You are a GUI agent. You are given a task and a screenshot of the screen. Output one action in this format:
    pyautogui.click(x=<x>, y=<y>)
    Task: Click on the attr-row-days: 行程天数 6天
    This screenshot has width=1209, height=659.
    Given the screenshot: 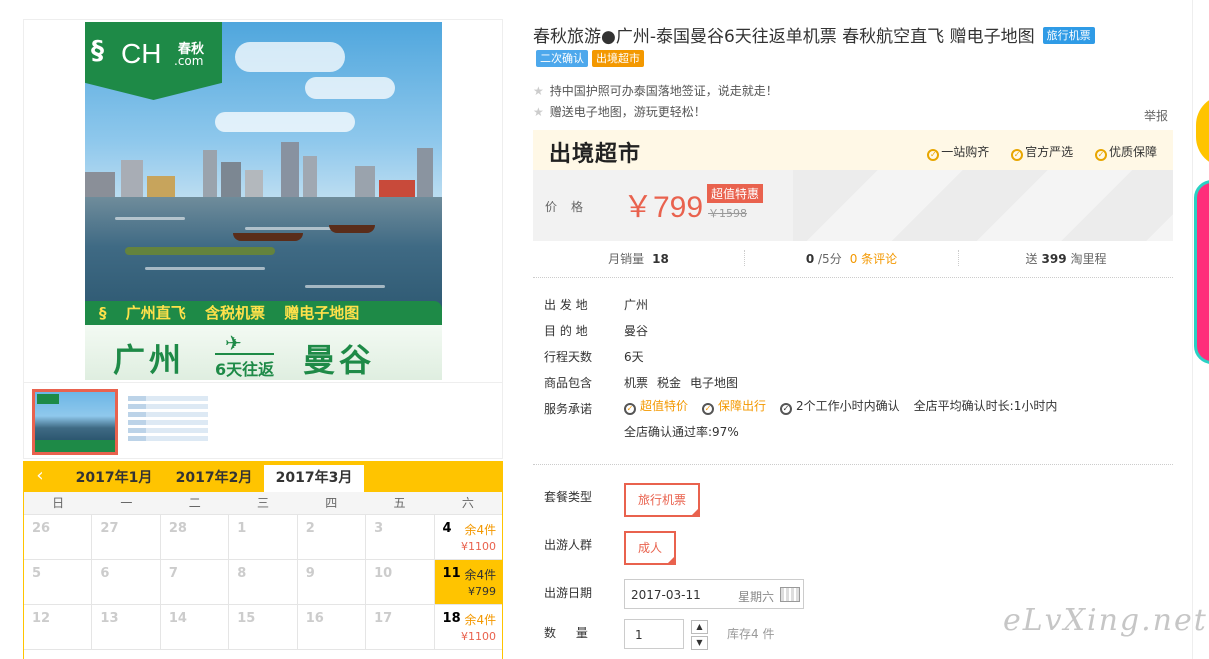 What is the action you would take?
    pyautogui.click(x=594, y=357)
    